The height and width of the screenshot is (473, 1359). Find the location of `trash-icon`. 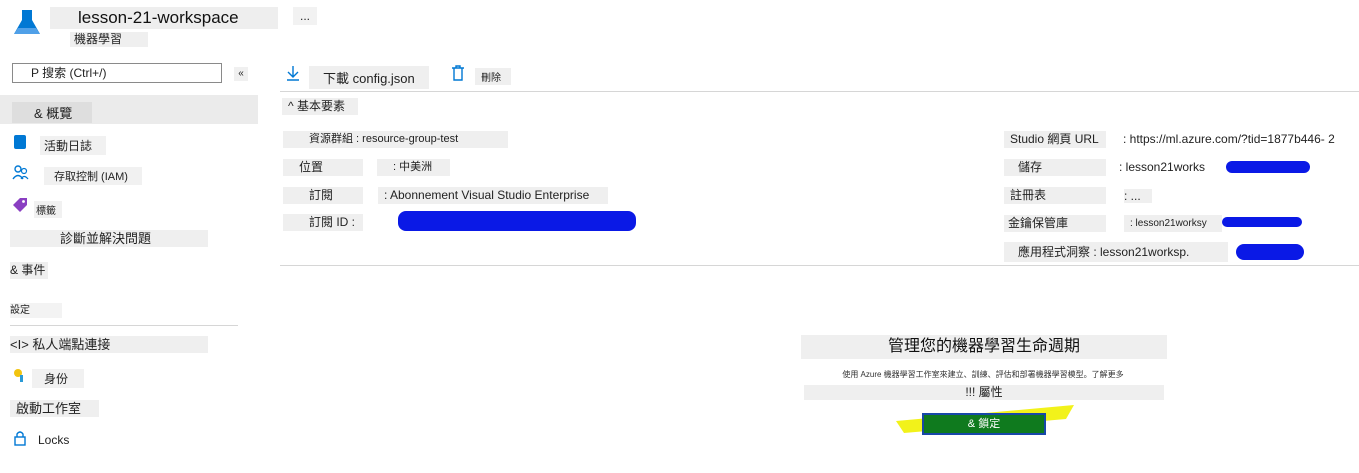

trash-icon is located at coordinates (458, 73).